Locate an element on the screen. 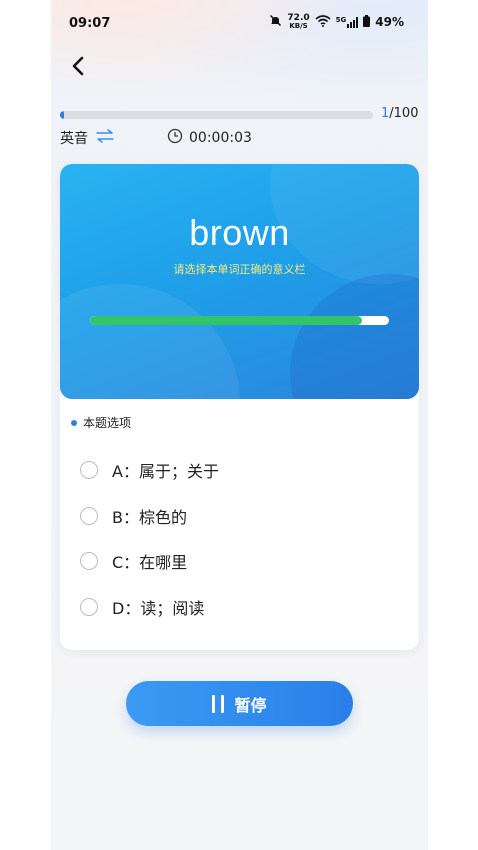 The width and height of the screenshot is (478, 850). mute-icon is located at coordinates (275, 22).